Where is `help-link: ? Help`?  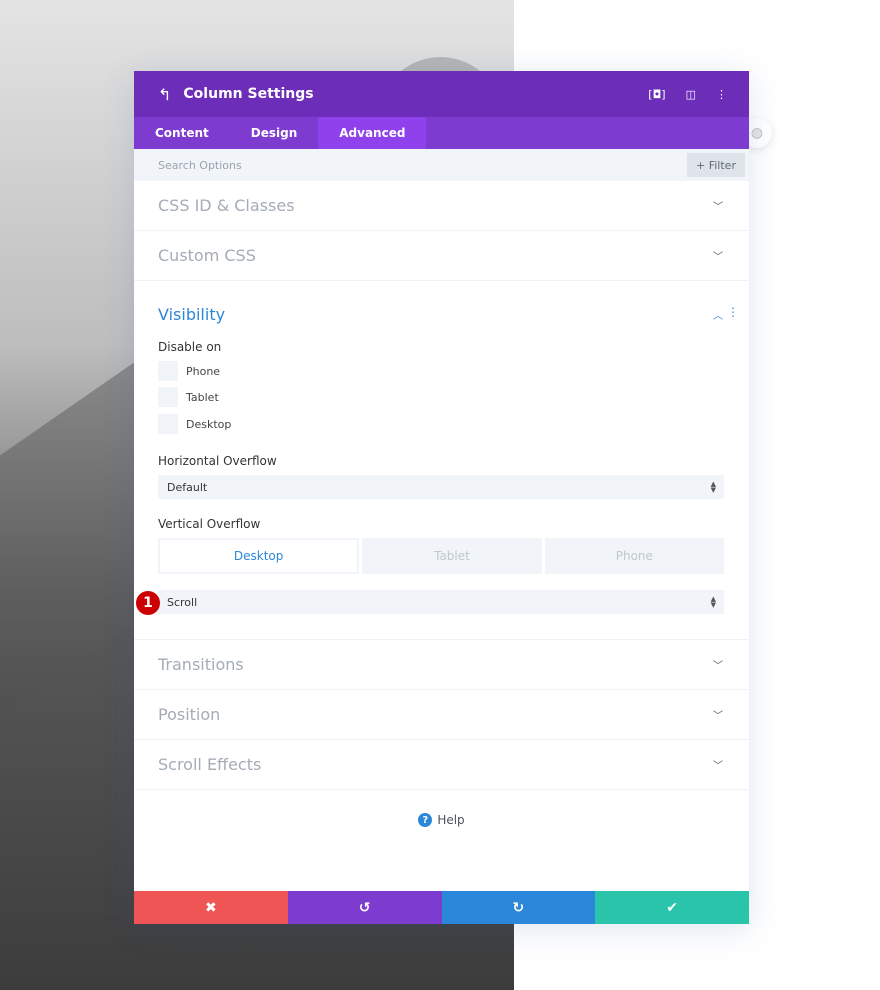
help-link: ? Help is located at coordinates (441, 820).